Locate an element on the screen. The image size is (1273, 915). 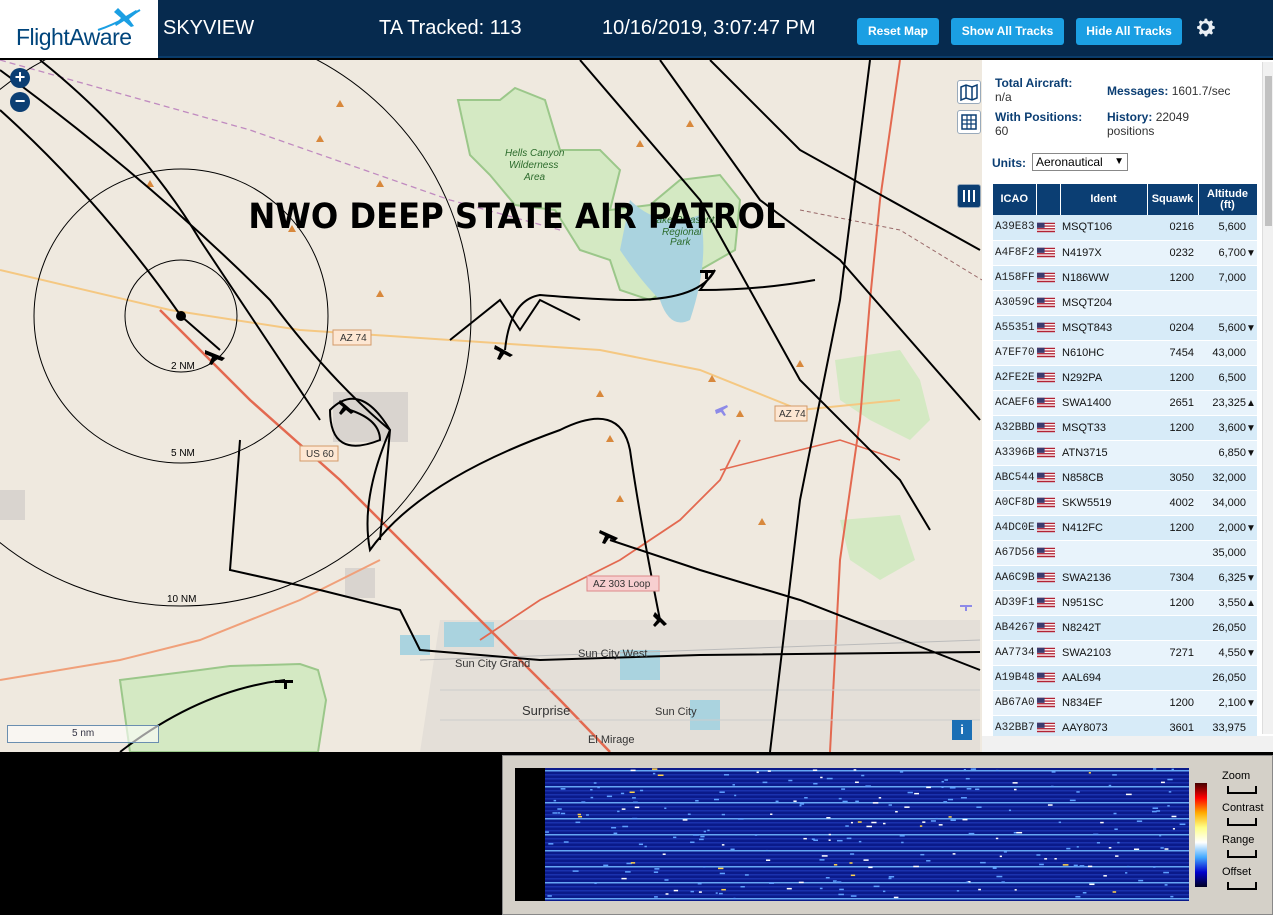
cell-icao: AB4267 is located at coordinates (1014, 628).